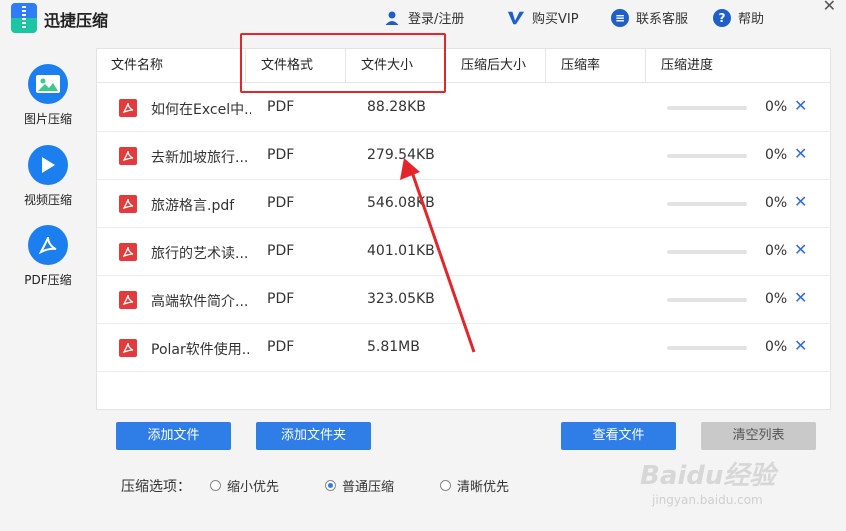  Describe the element at coordinates (751, 19) in the screenshot. I see `help-label: 帮助` at that location.